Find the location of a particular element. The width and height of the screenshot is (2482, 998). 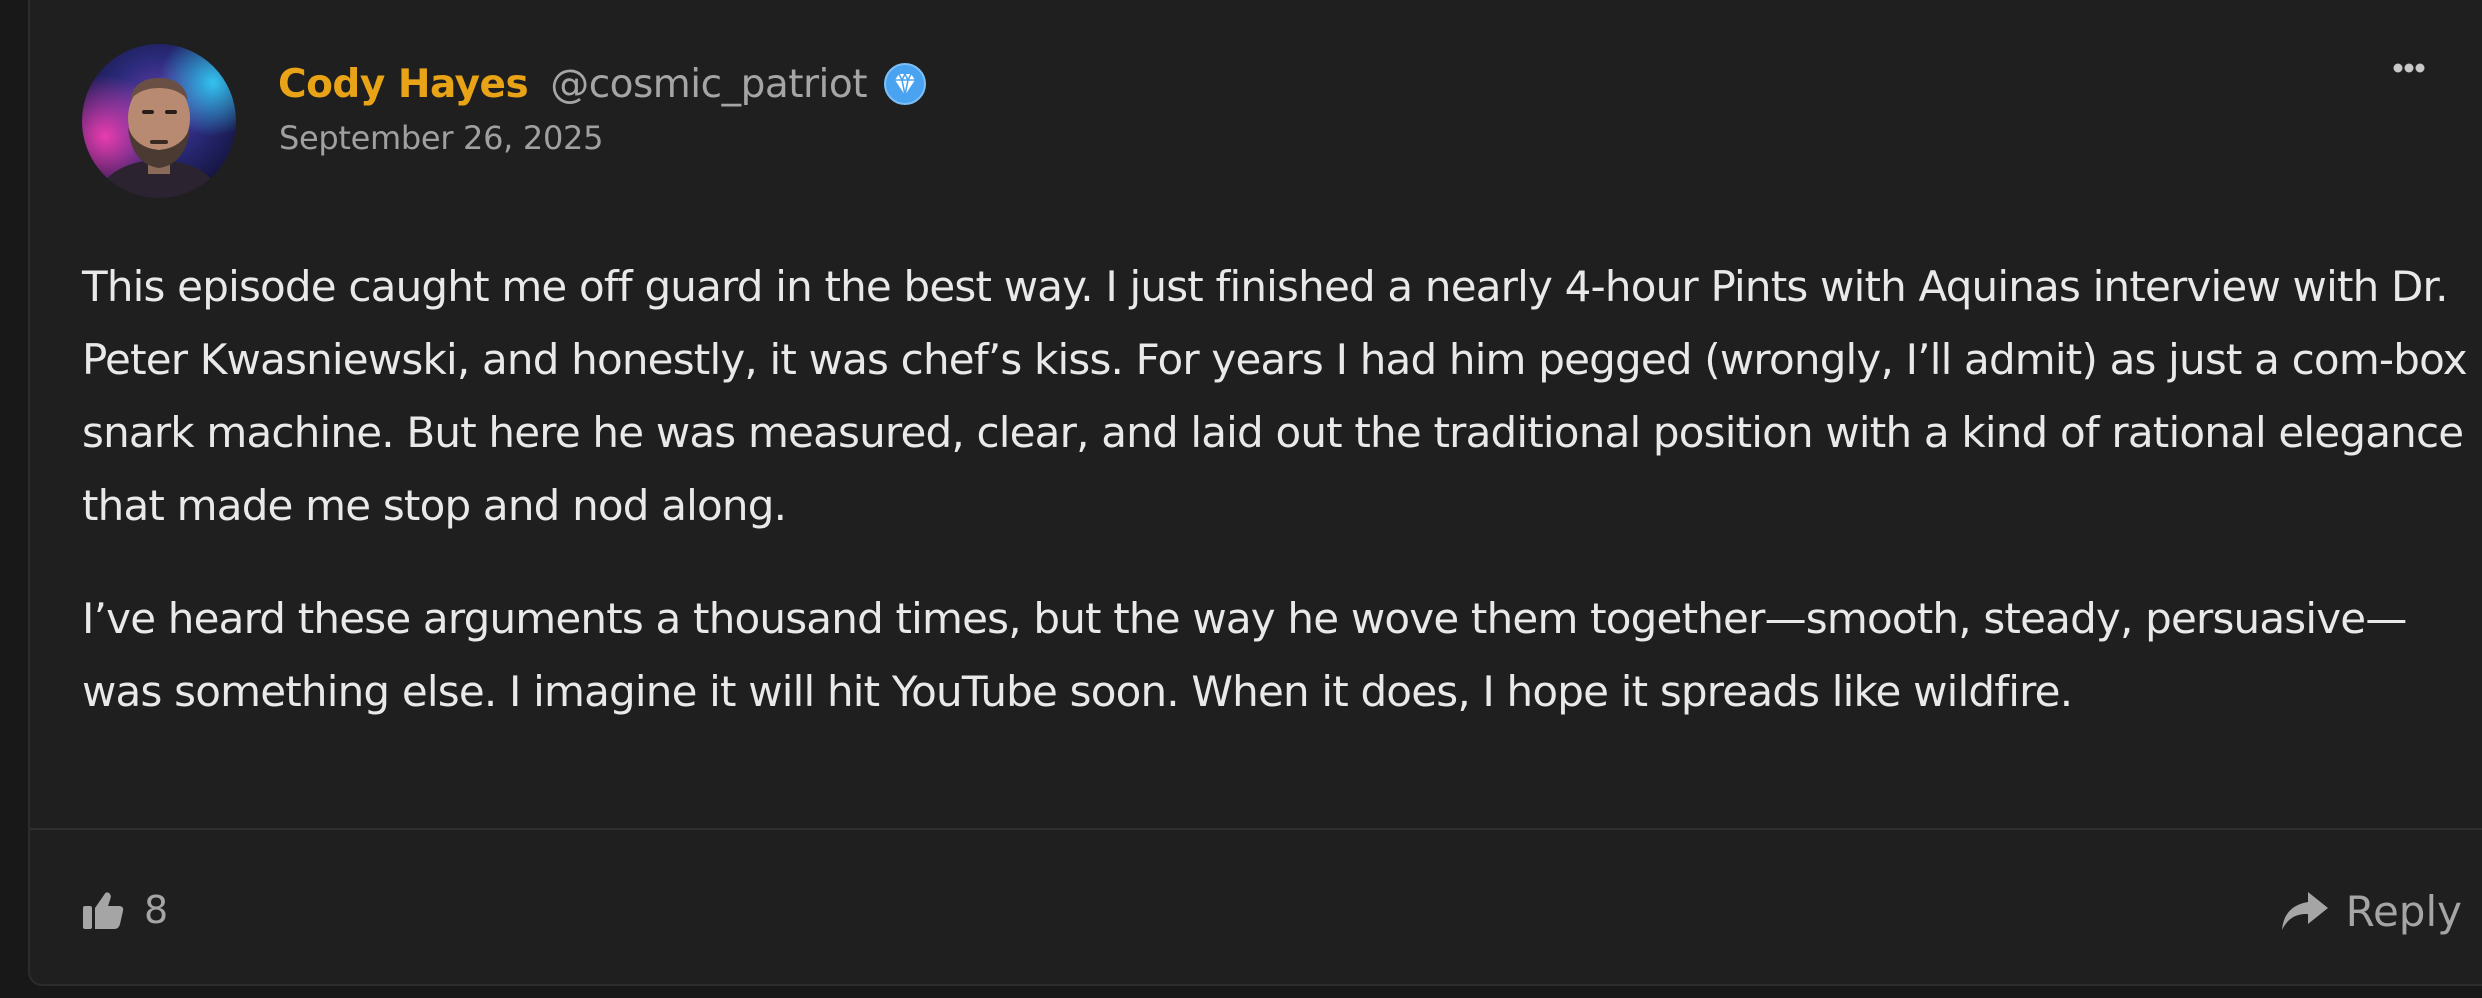

like-button: 8 is located at coordinates (124, 910).